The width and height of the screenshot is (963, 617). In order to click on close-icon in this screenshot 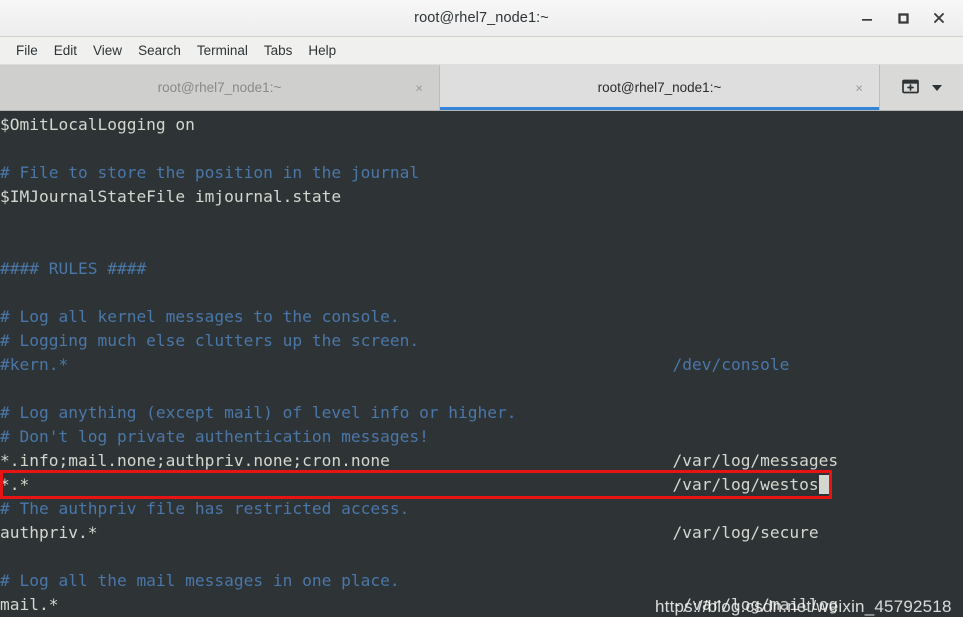, I will do `click(939, 18)`.